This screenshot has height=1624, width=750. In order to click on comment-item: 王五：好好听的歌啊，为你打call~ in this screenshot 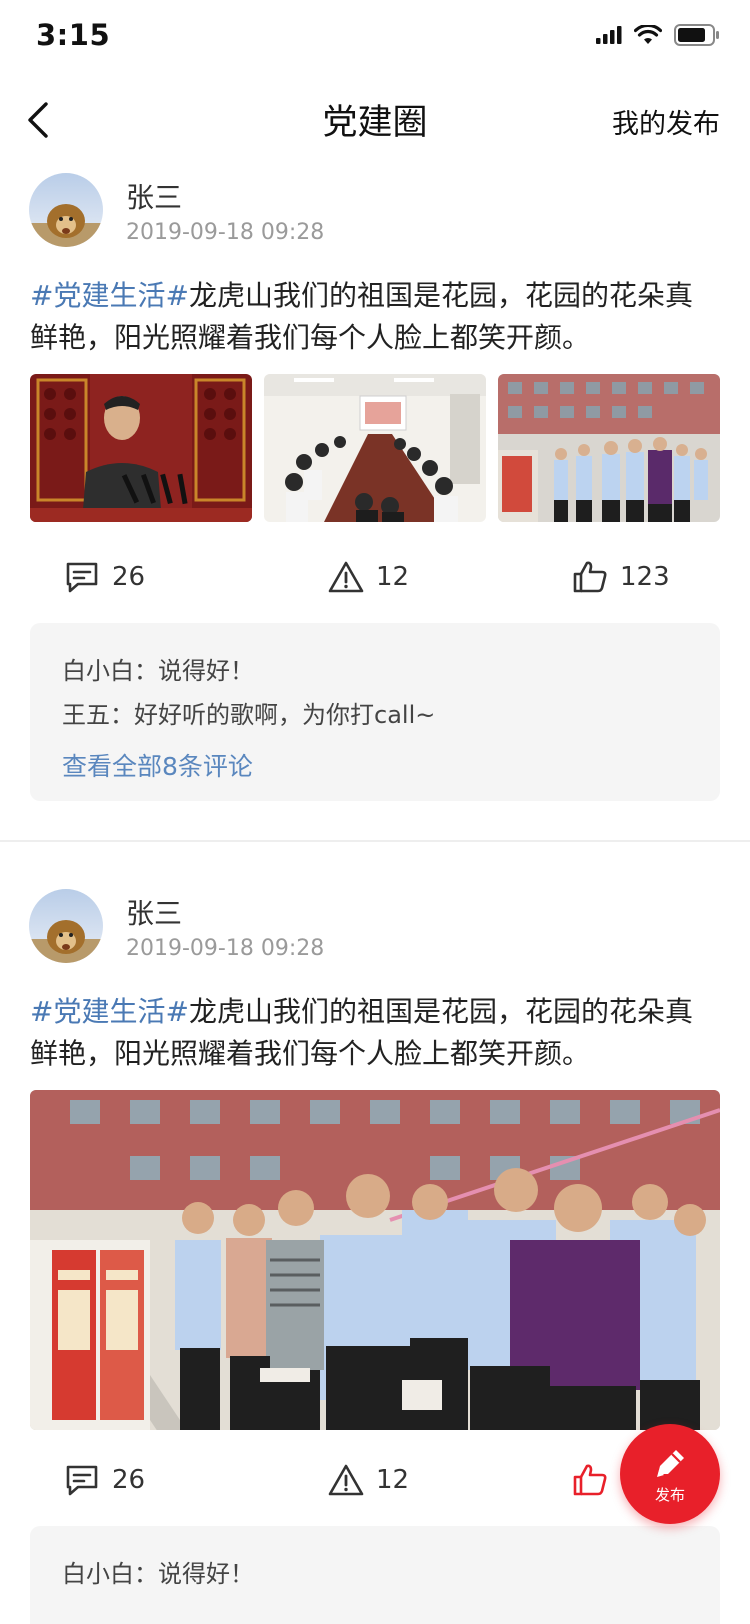, I will do `click(248, 712)`.